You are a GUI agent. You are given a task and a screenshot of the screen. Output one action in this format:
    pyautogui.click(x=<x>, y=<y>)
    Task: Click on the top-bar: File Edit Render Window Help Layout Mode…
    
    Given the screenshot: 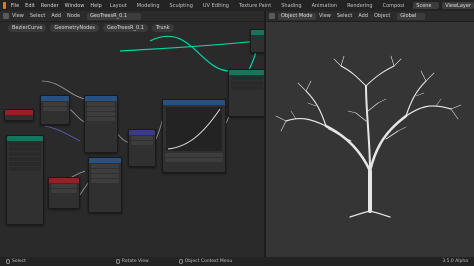 What is the action you would take?
    pyautogui.click(x=237, y=5)
    